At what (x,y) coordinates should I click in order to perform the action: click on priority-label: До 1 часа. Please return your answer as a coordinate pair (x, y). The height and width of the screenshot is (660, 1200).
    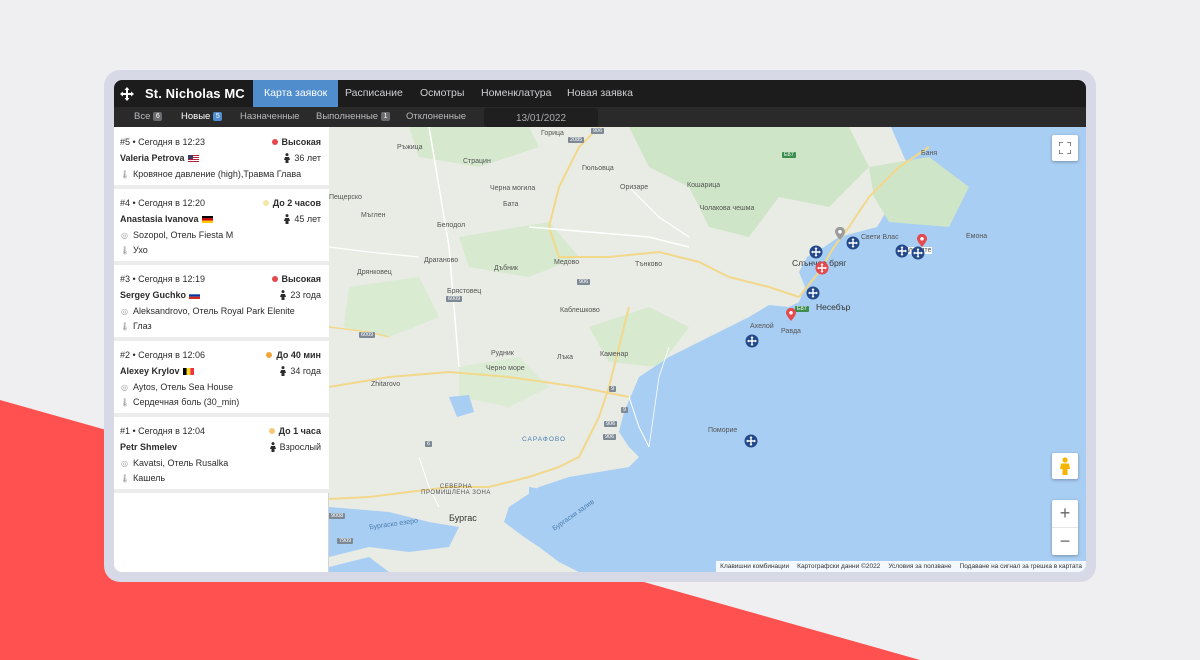
    Looking at the image, I should click on (299, 431).